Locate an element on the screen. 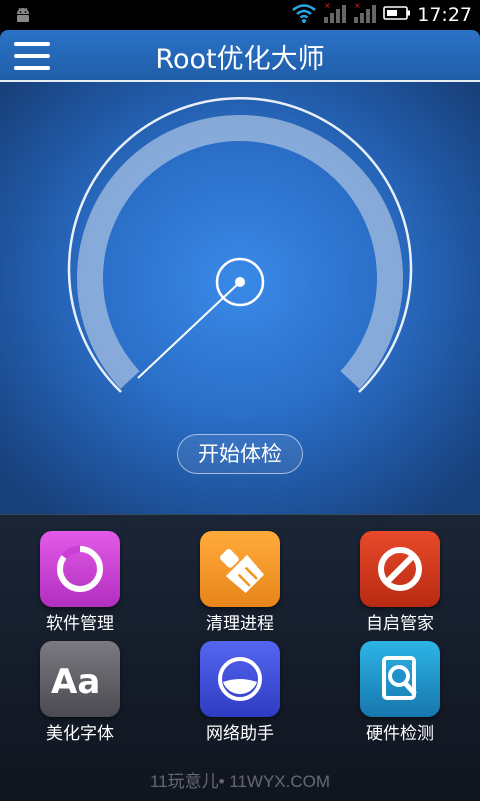 This screenshot has width=480, height=801. software-manager-icon is located at coordinates (80, 569).